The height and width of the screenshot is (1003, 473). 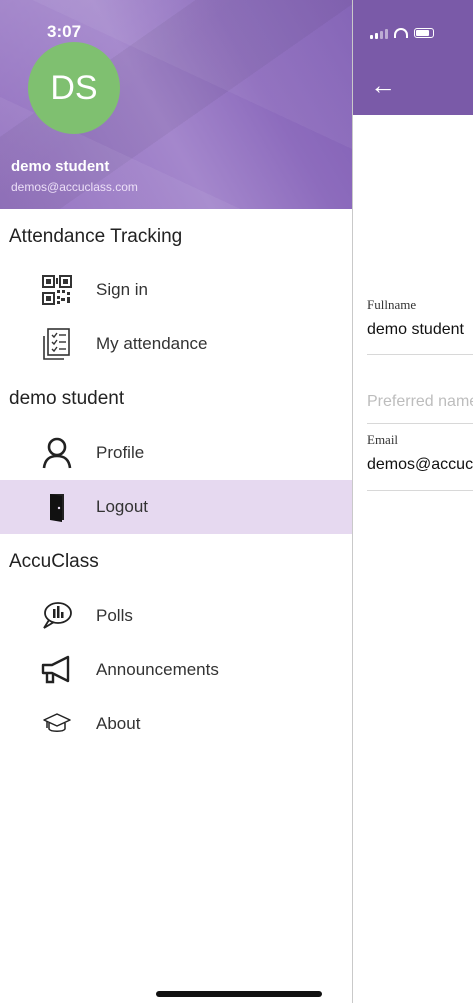 I want to click on section-title-user: demo student, so click(x=67, y=398).